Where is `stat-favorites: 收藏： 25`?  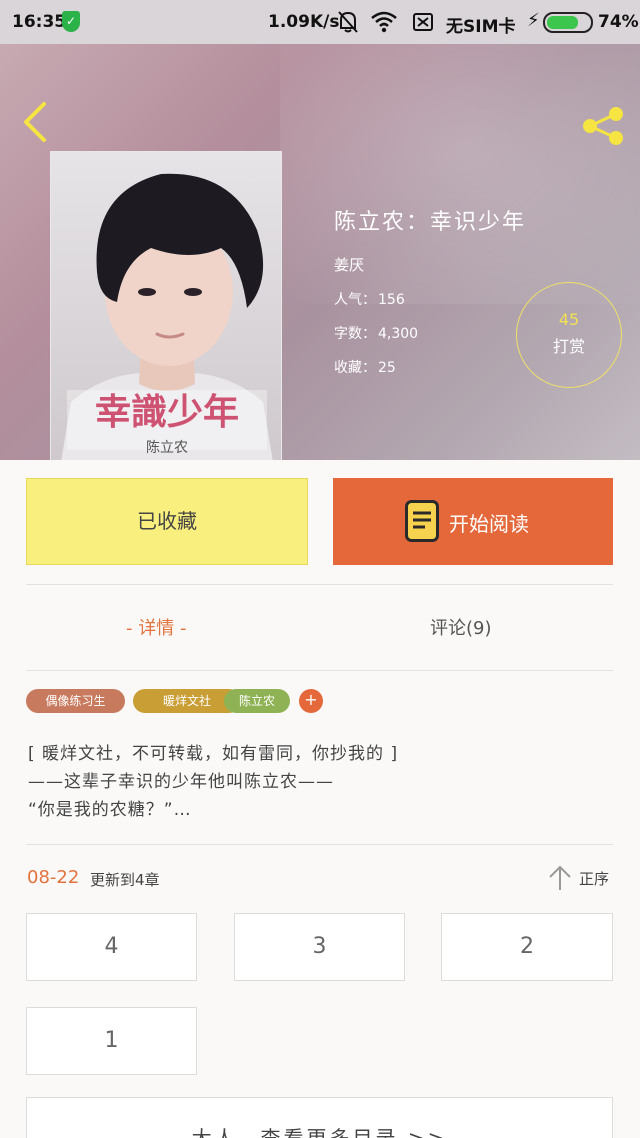
stat-favorites: 收藏： 25 is located at coordinates (365, 368).